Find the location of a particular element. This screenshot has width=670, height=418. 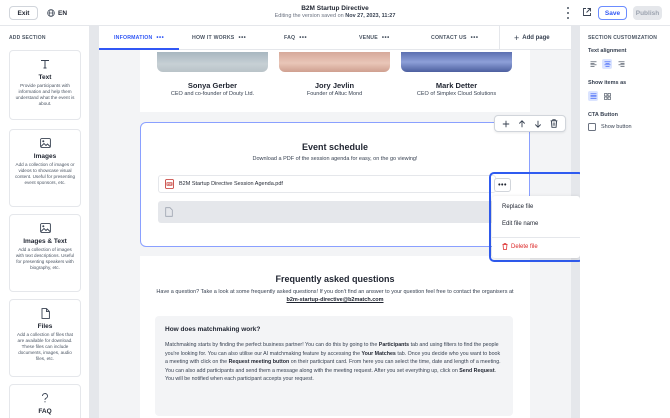

speaker-role: Founder of Altuc Mond is located at coordinates (334, 94).